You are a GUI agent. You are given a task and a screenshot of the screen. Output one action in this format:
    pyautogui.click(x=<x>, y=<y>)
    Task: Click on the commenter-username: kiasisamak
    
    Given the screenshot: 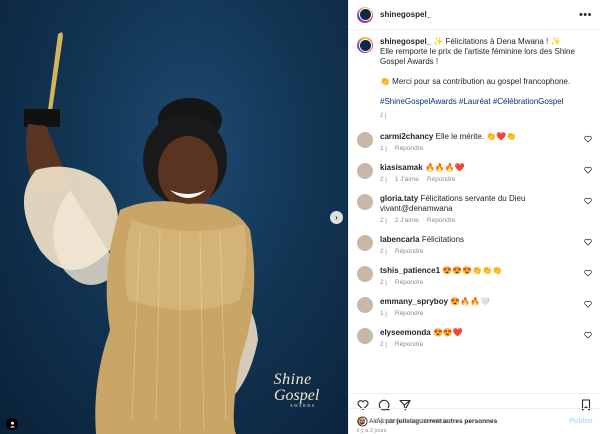 What is the action you would take?
    pyautogui.click(x=401, y=167)
    